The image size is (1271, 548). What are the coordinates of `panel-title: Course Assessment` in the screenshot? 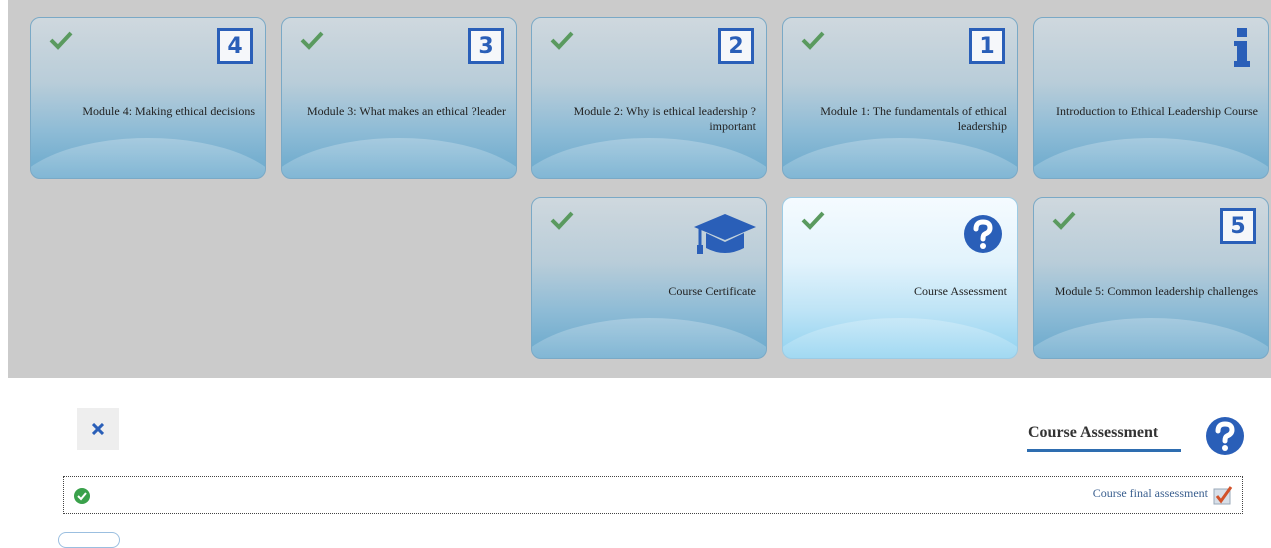 It's located at (1093, 432).